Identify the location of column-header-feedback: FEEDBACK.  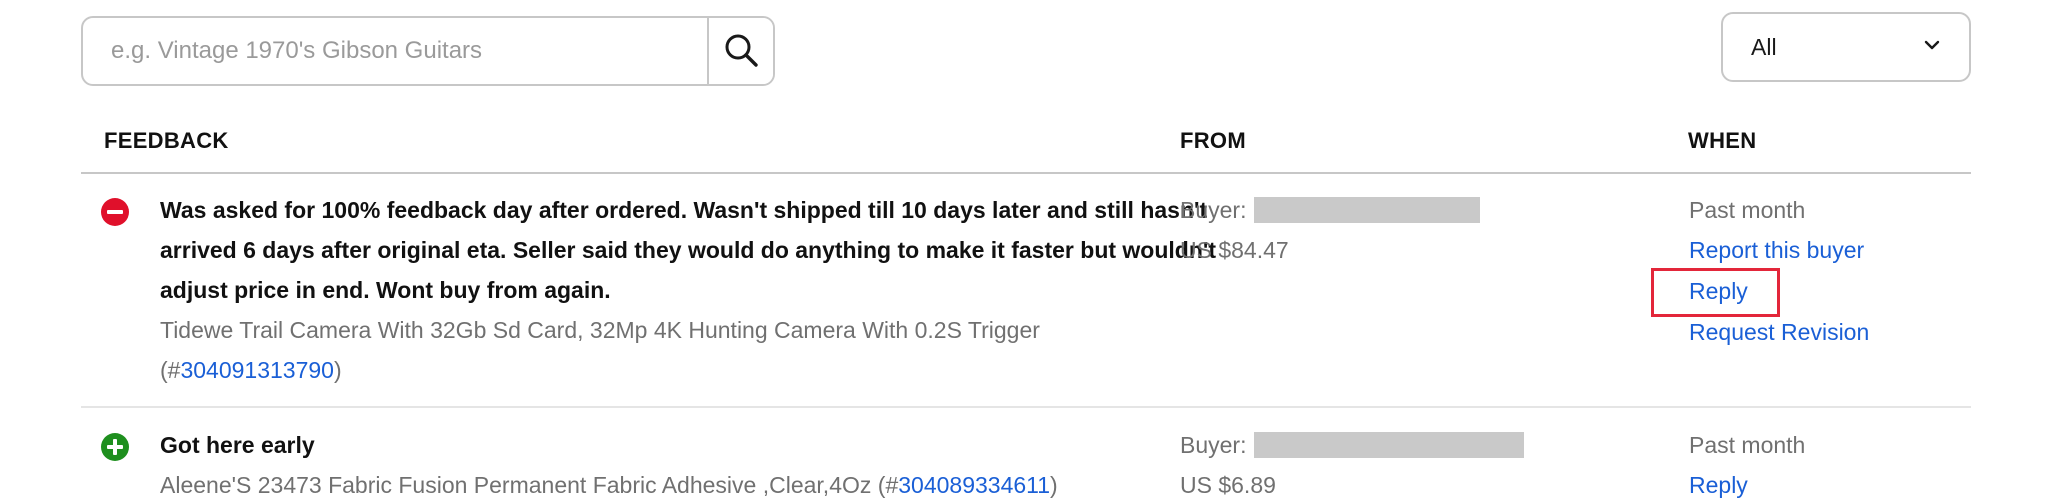
(166, 140).